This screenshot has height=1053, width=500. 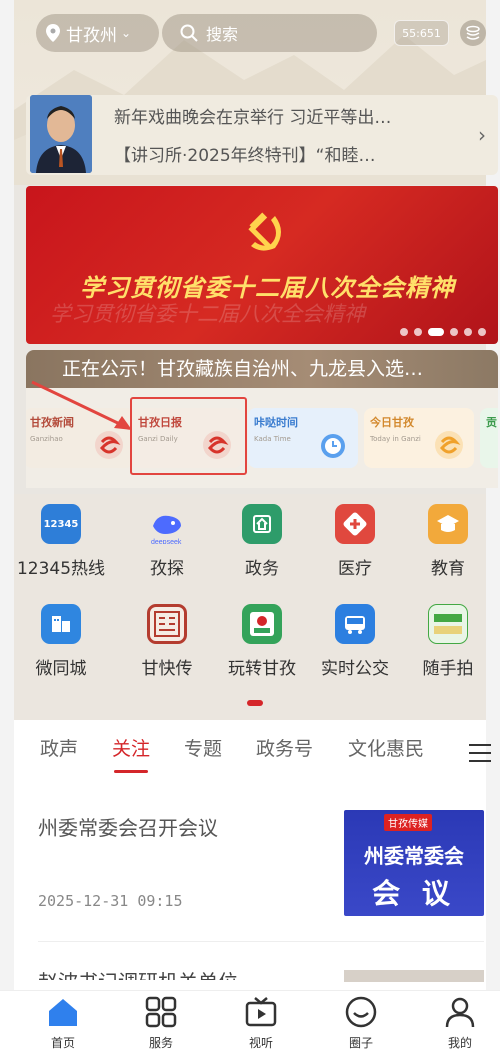 I want to click on divider, so click(x=261, y=941).